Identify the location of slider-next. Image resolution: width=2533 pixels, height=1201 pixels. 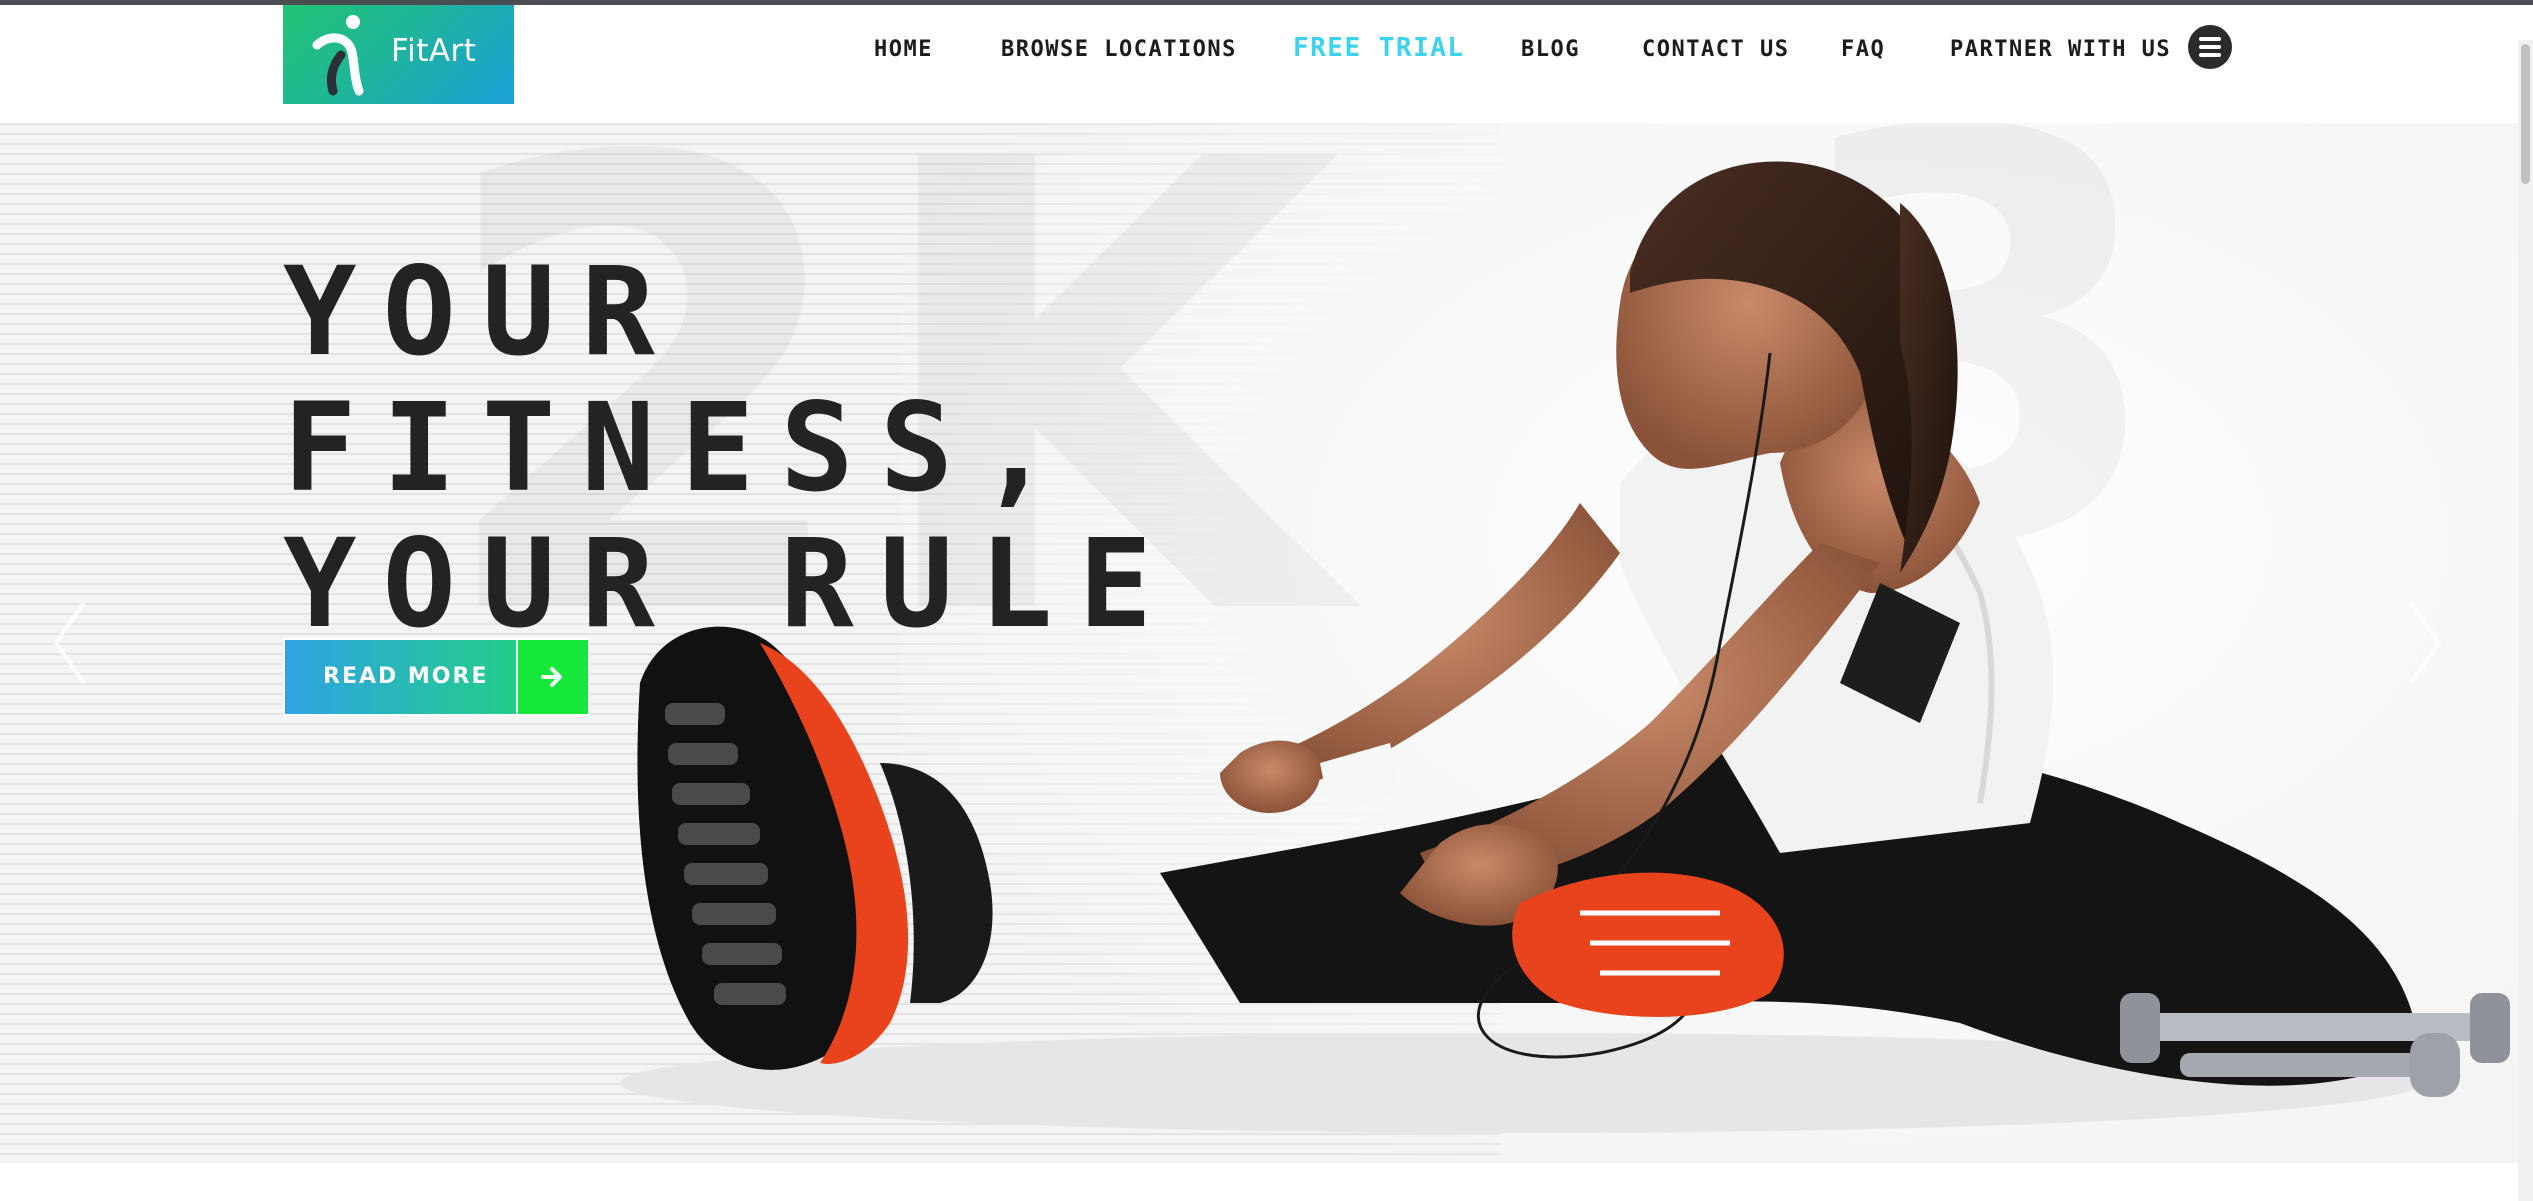
(2425, 643).